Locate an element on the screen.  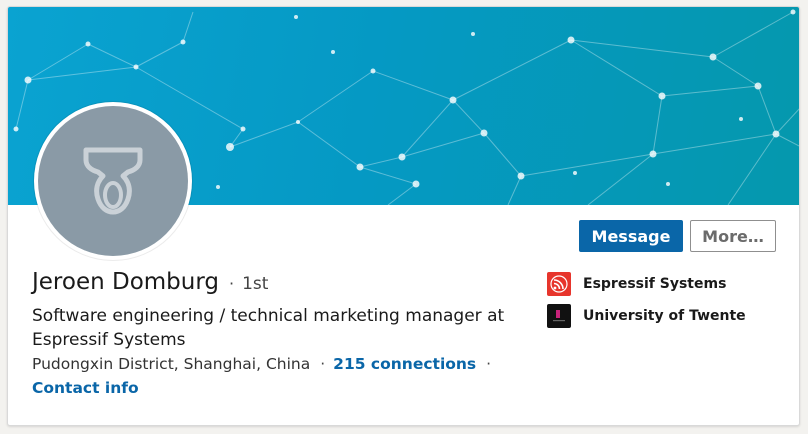
avatar-placeholder-icon is located at coordinates (113, 181).